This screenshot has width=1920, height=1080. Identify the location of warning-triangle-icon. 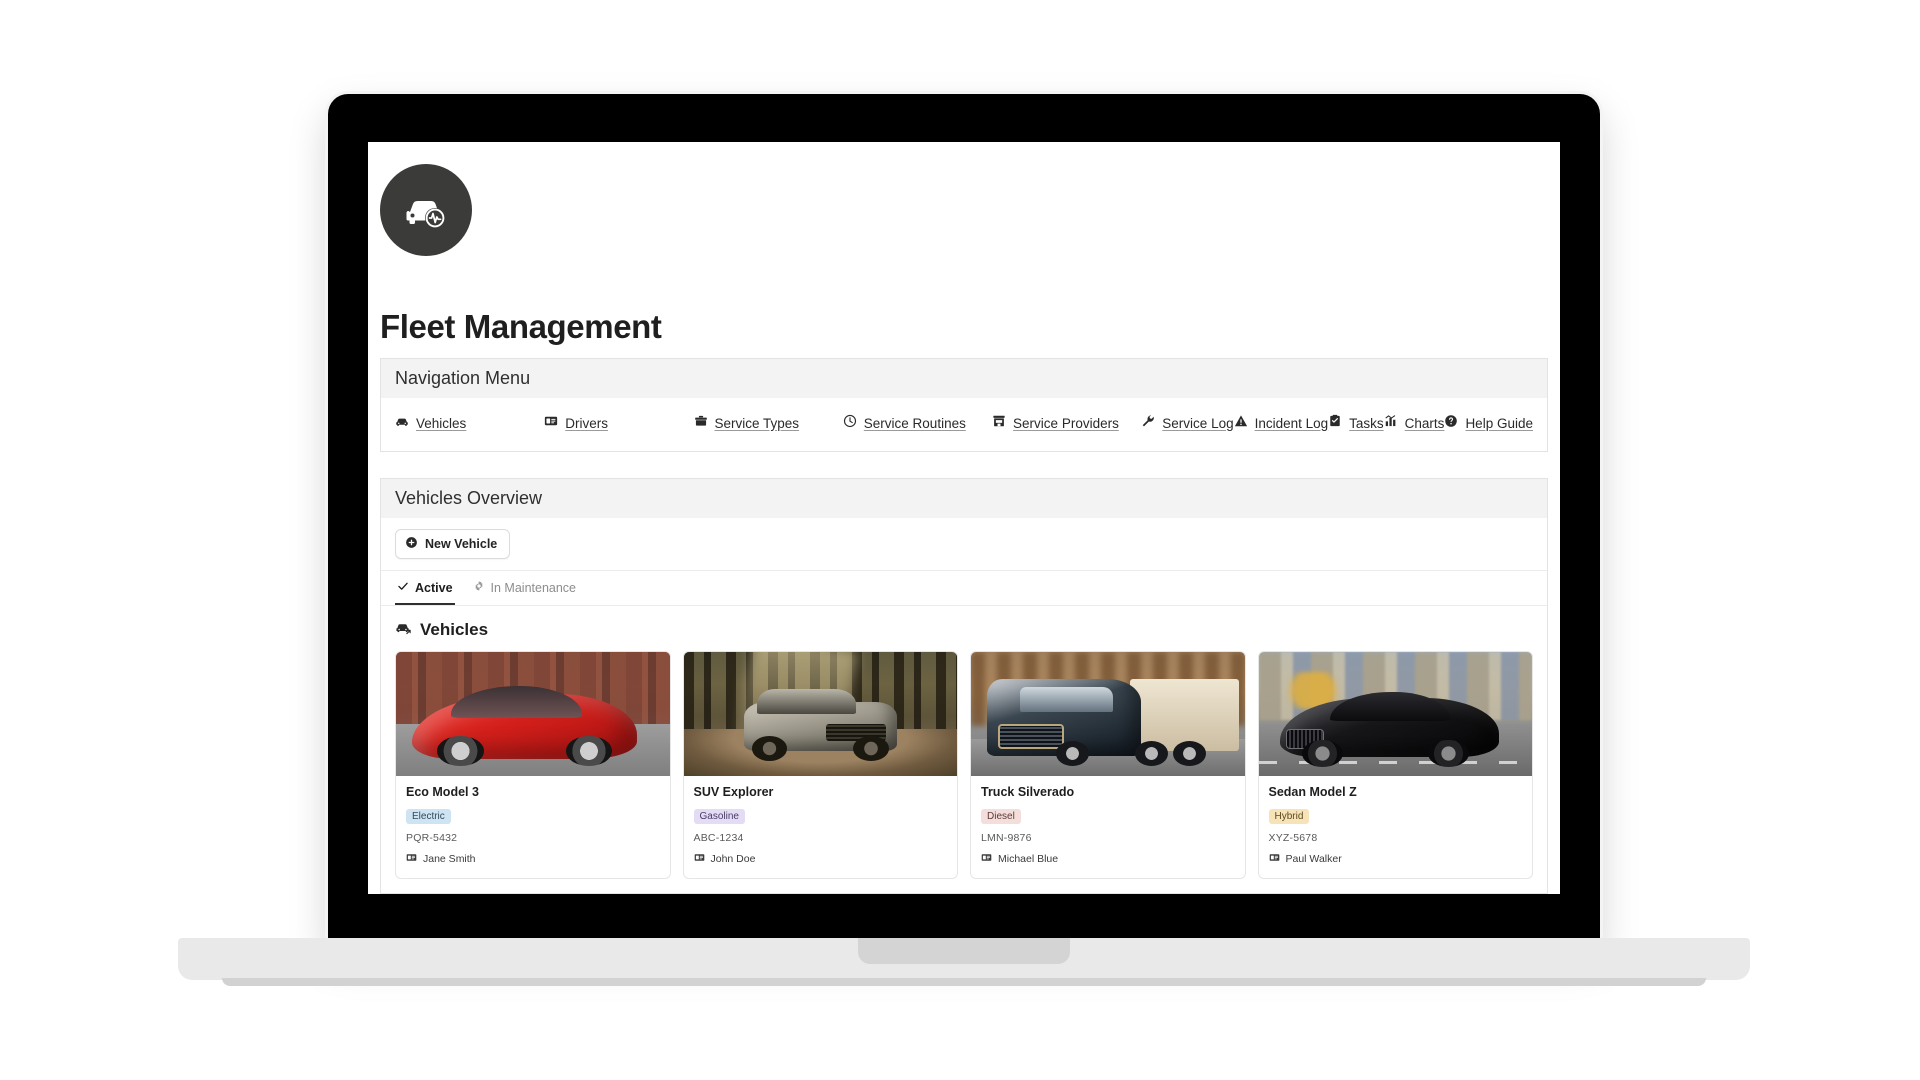
(1241, 423).